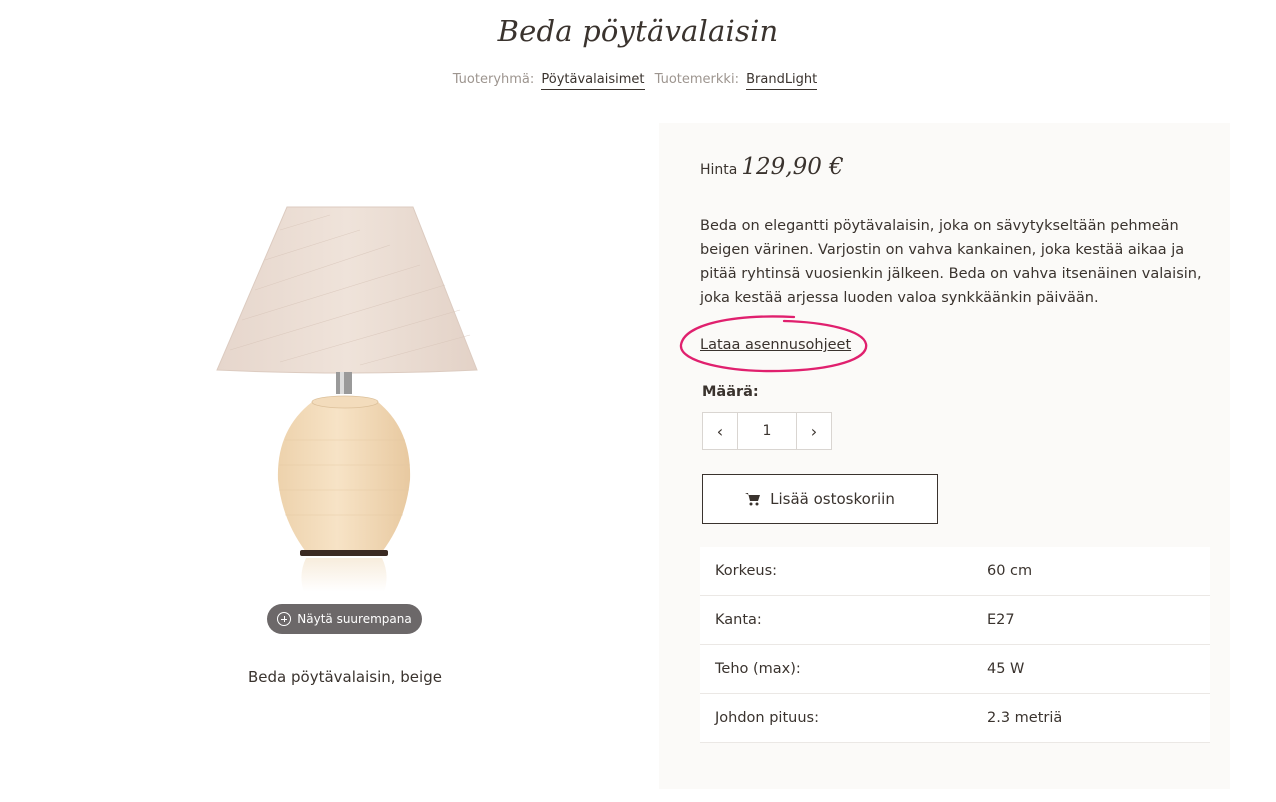 The image size is (1276, 802). What do you see at coordinates (955, 718) in the screenshot?
I see `spec-row: Johdon pituus: 2.3 metriä` at bounding box center [955, 718].